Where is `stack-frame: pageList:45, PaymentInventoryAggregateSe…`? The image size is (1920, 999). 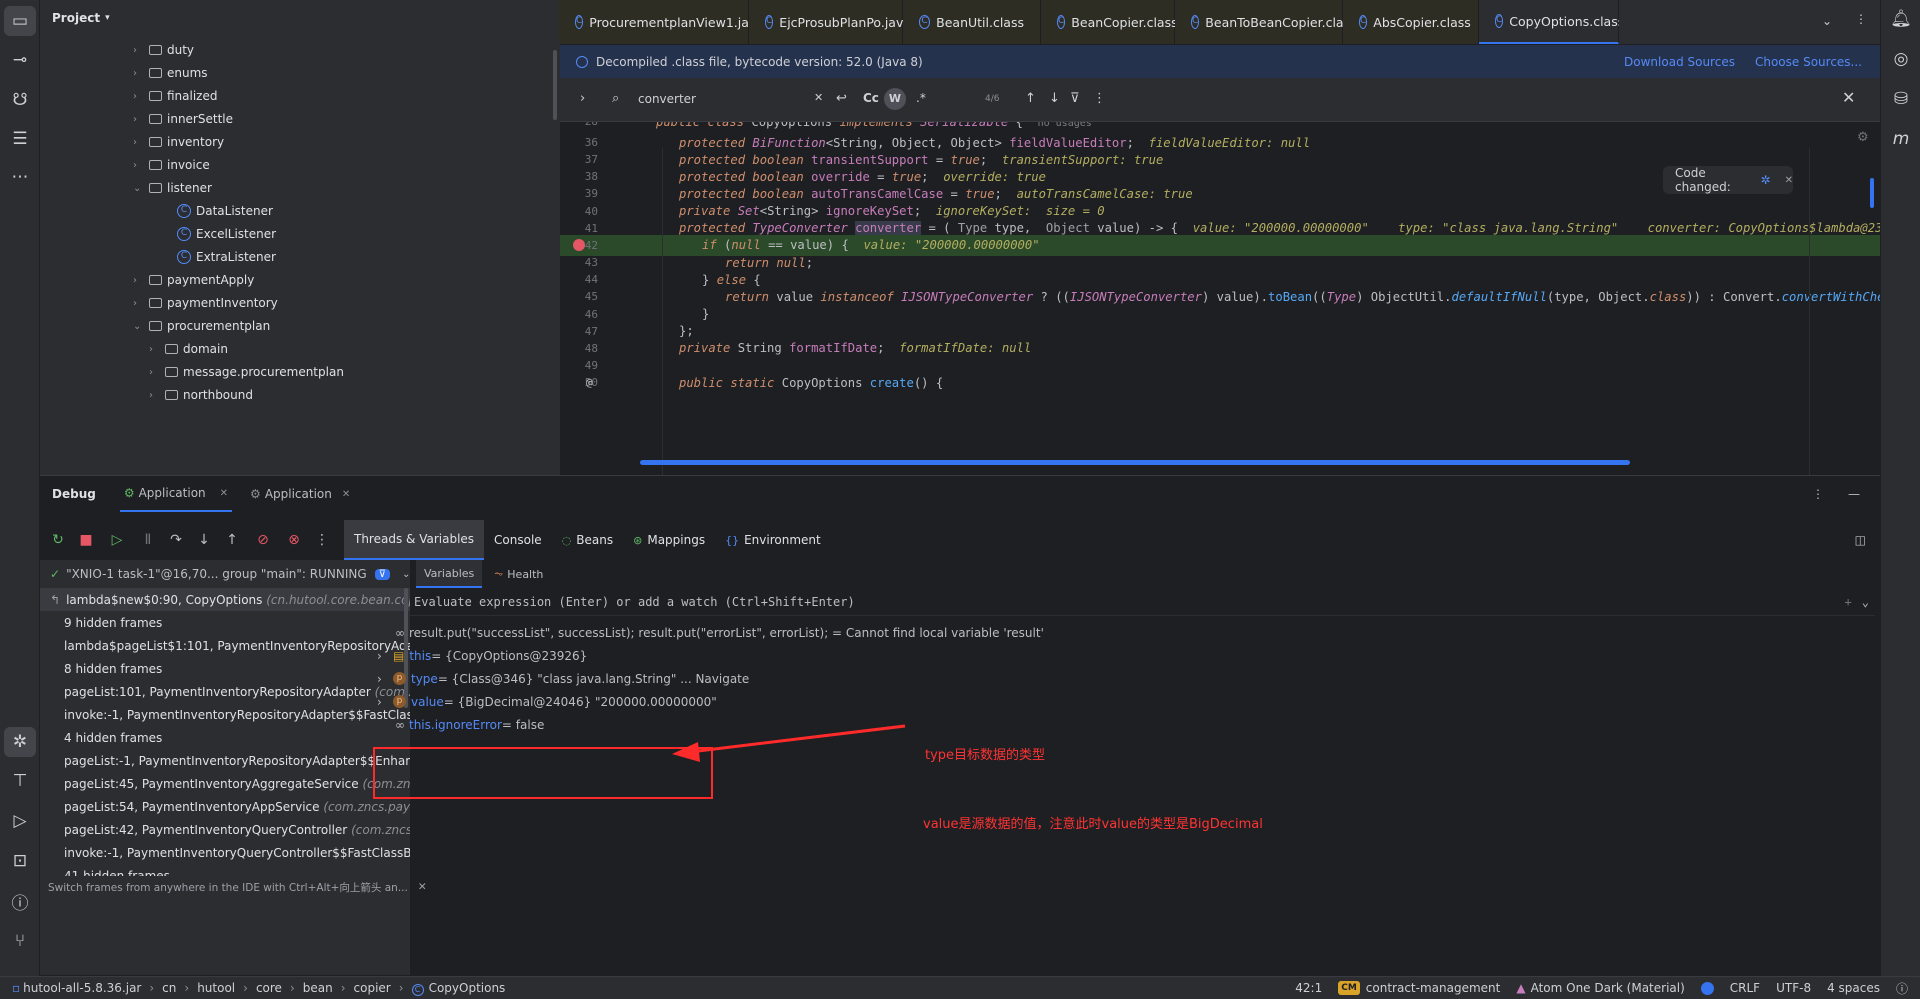
stack-frame: pageList:45, PaymentInventoryAggregateSe… is located at coordinates (225, 783).